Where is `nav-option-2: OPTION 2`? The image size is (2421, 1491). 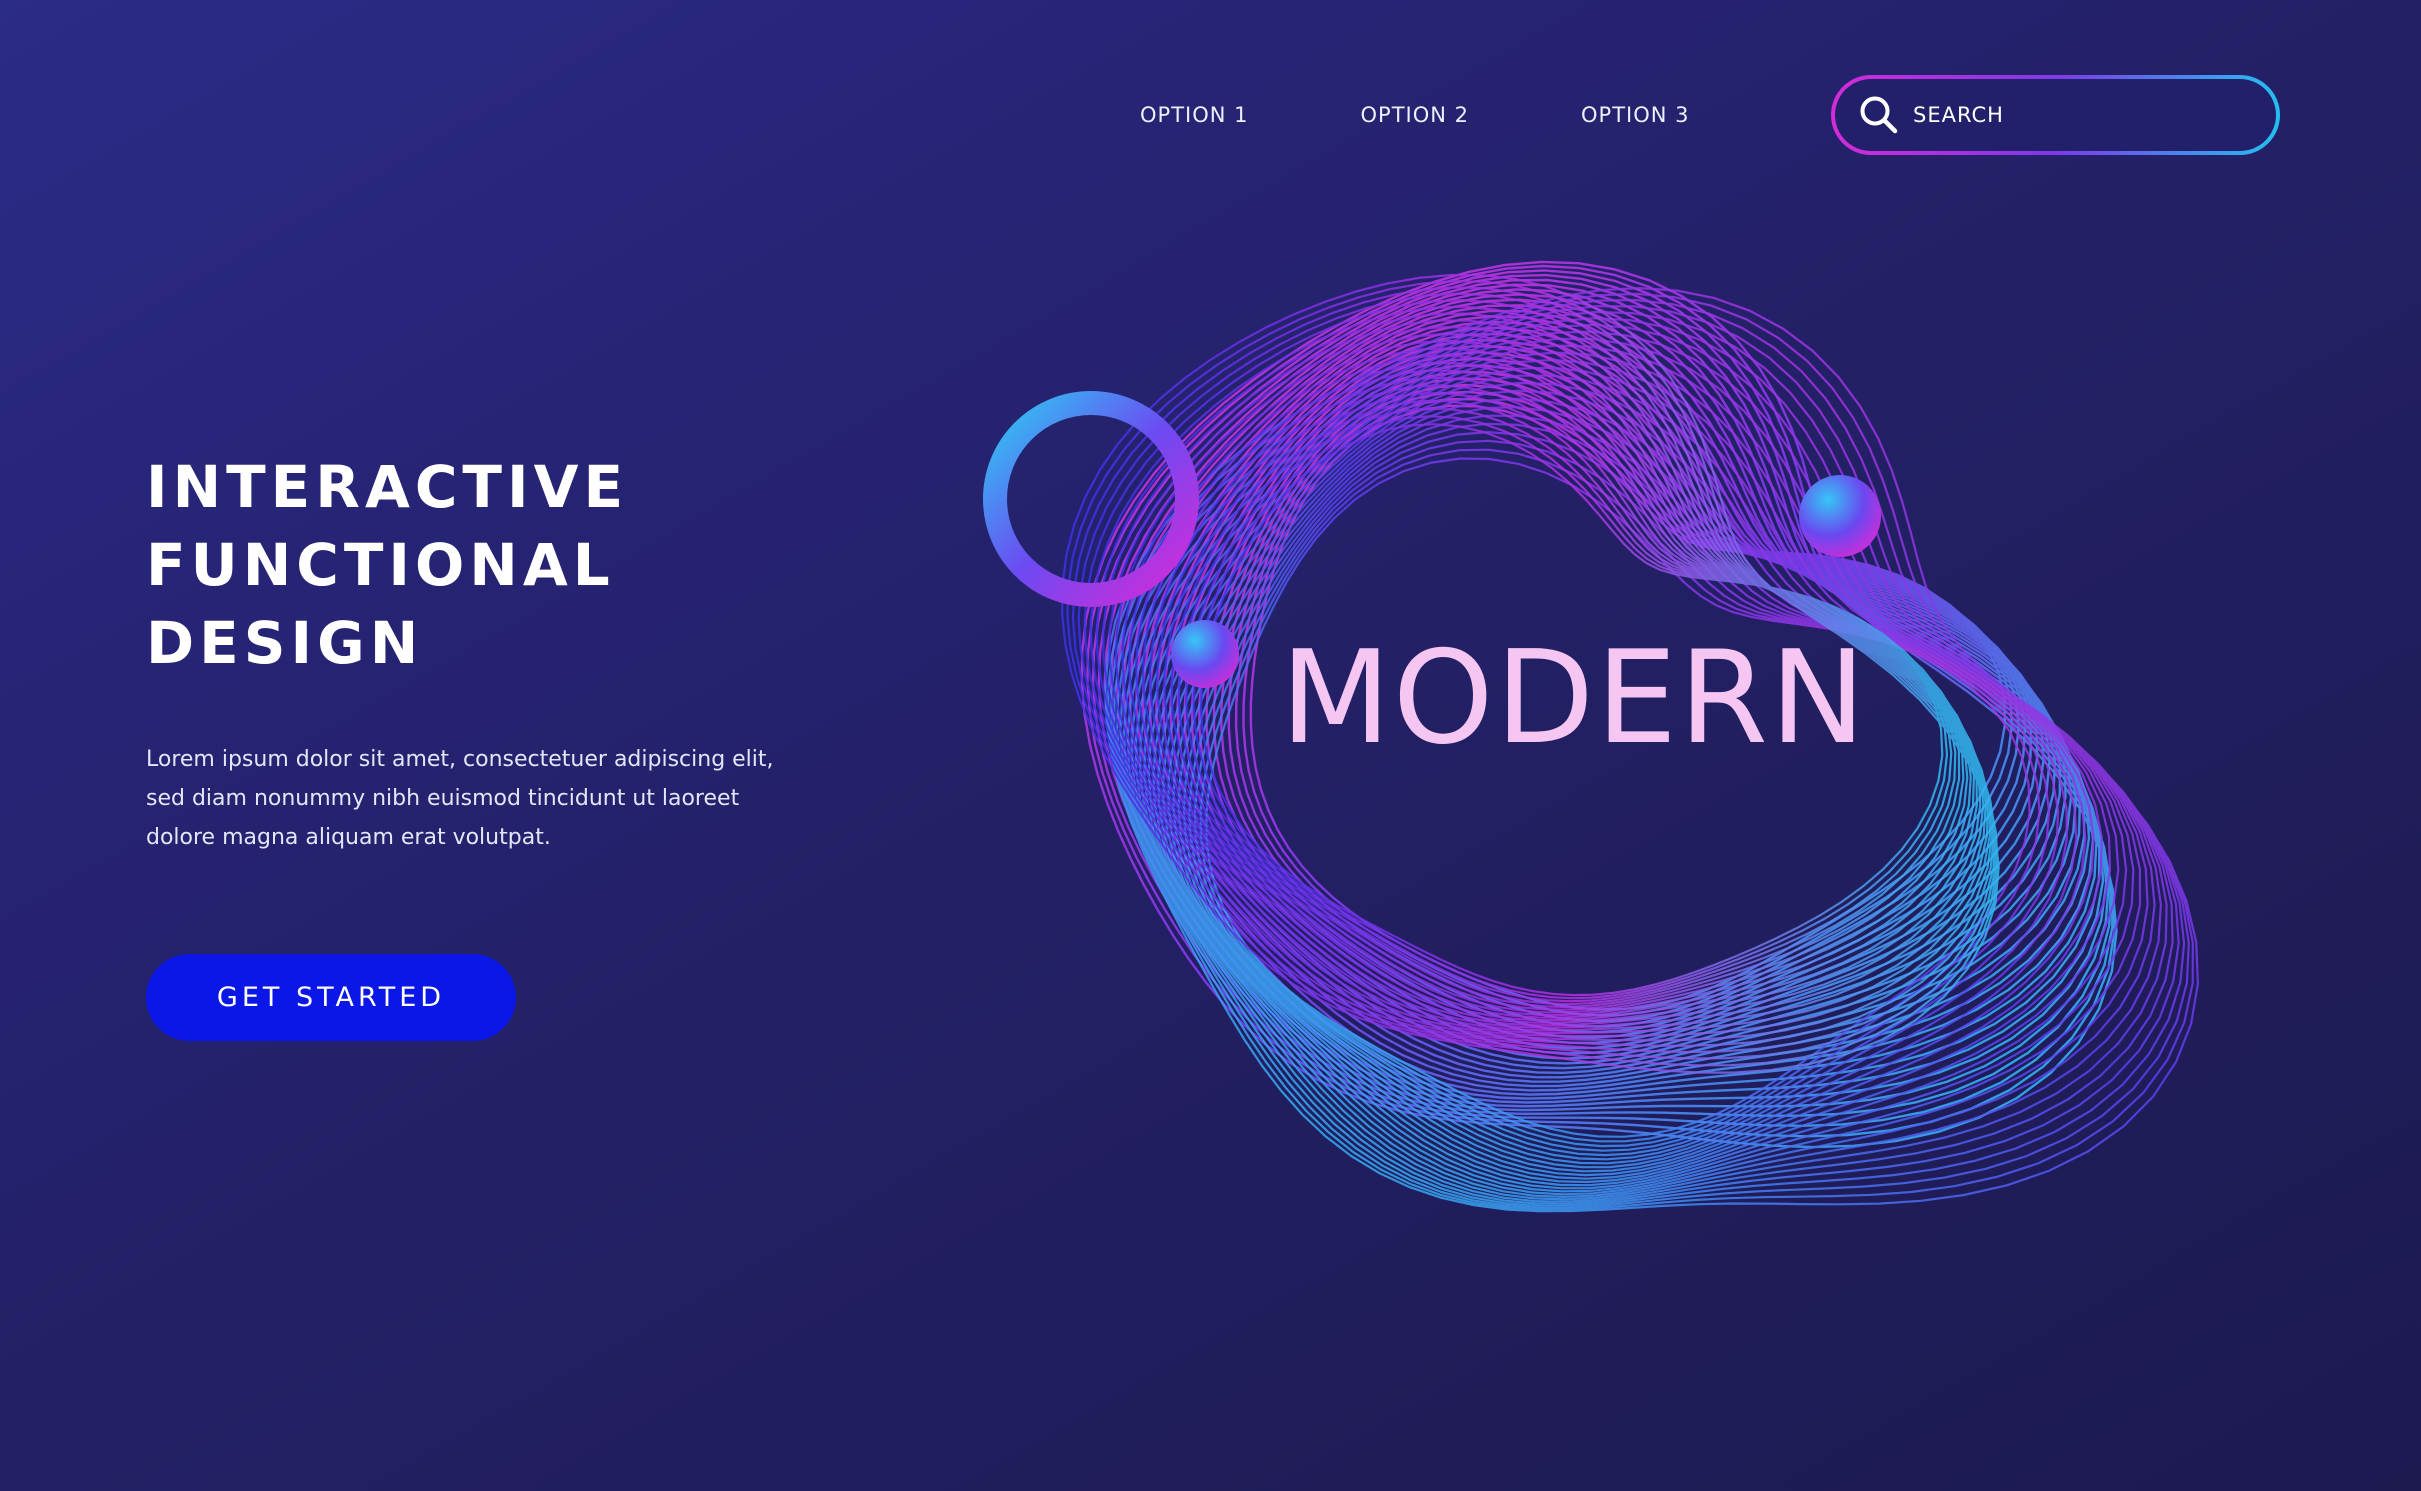
nav-option-2: OPTION 2 is located at coordinates (1415, 115).